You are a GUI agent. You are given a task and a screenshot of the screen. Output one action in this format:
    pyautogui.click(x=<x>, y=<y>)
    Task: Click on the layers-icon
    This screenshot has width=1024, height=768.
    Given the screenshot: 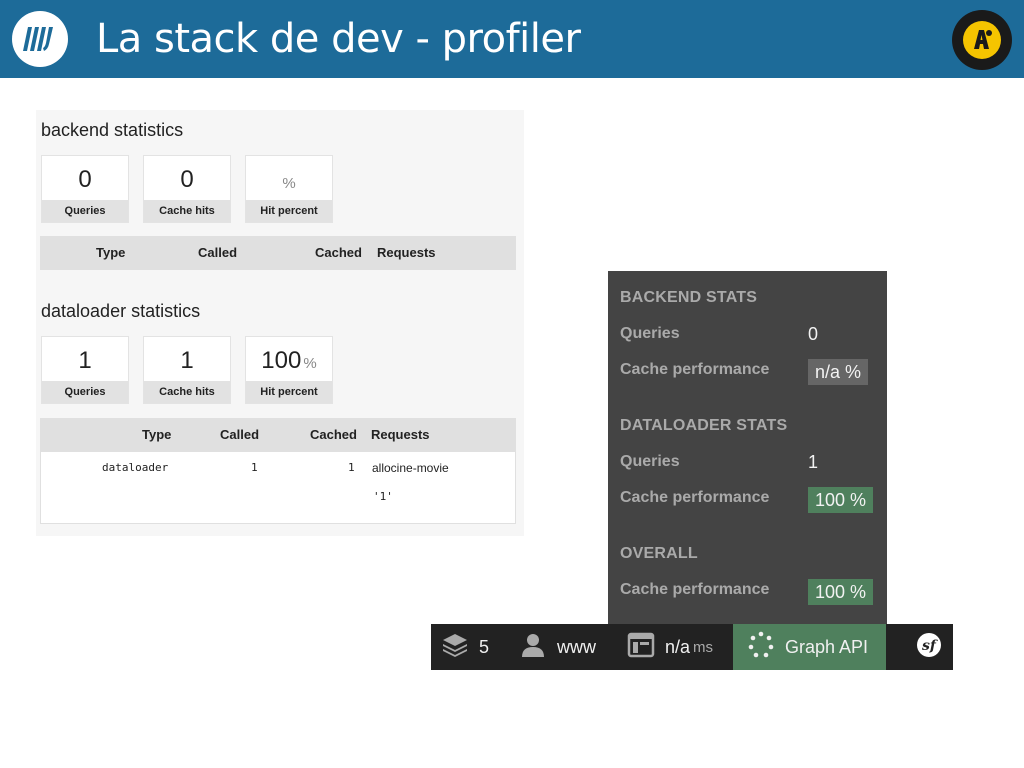 What is the action you would take?
    pyautogui.click(x=455, y=647)
    